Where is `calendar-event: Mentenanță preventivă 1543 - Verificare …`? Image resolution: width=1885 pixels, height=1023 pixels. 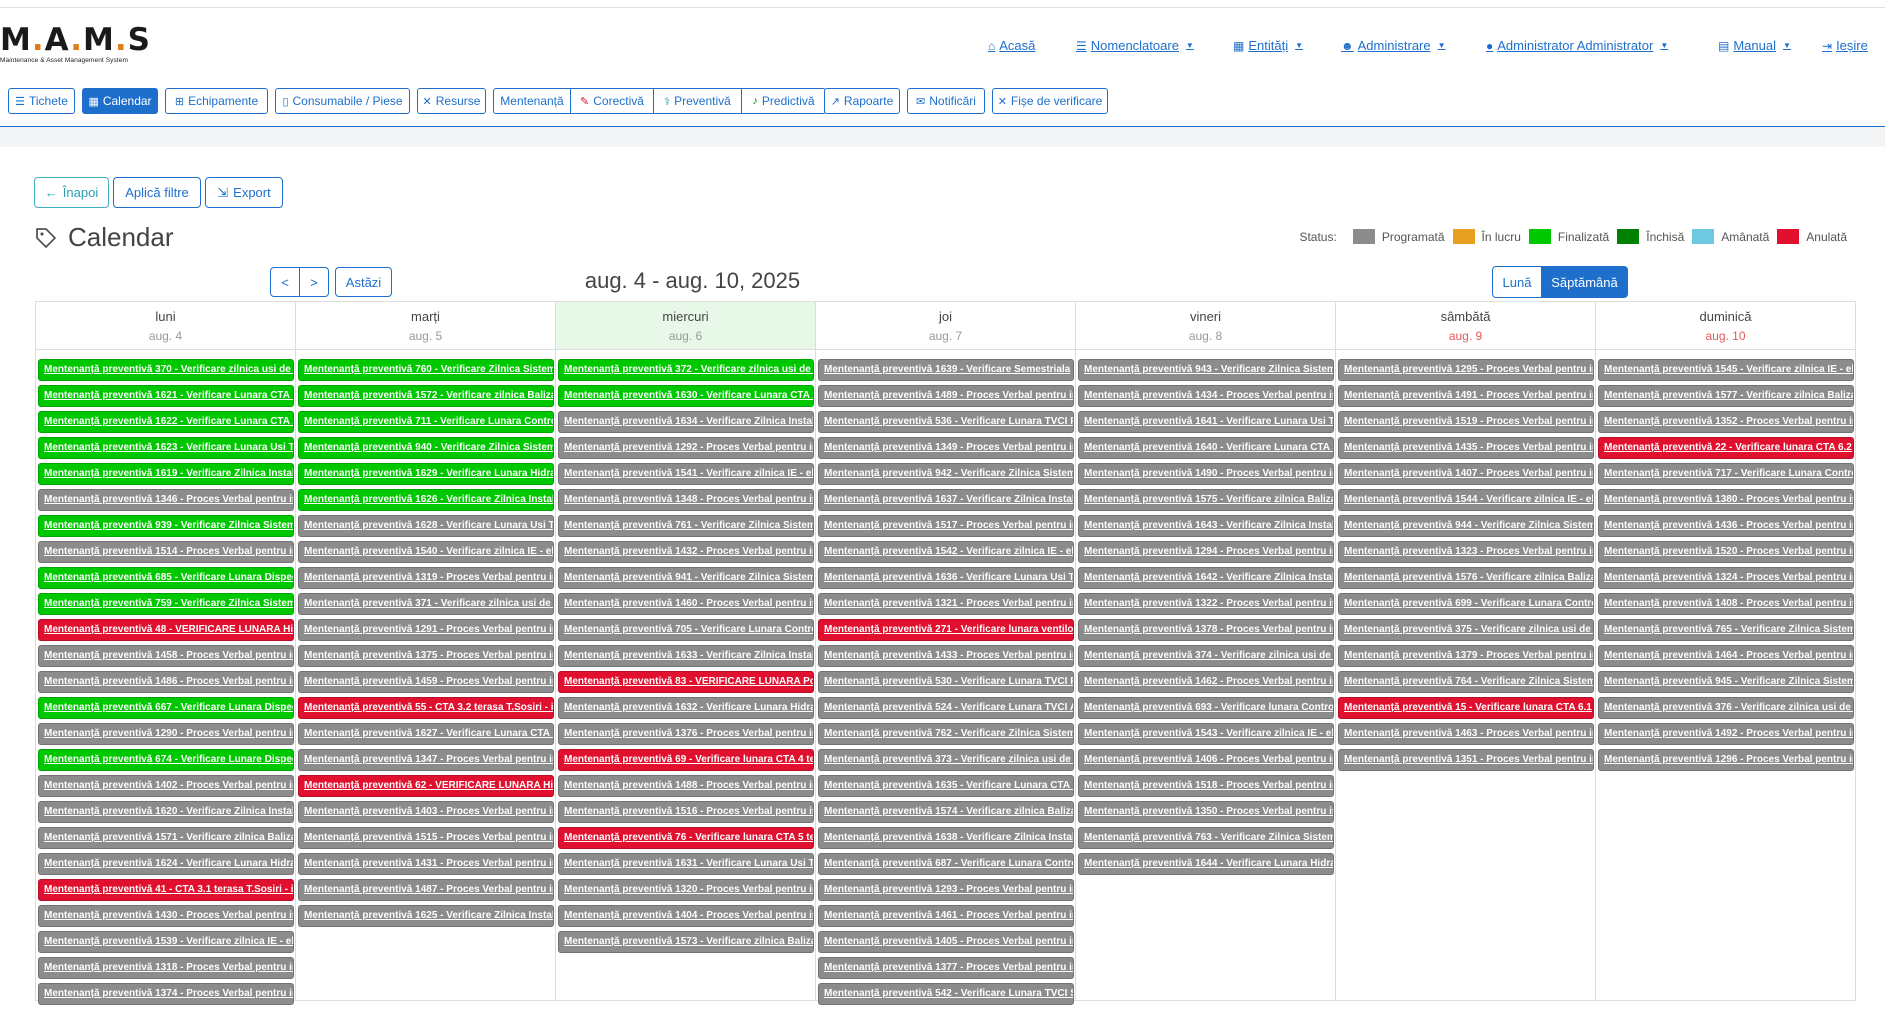 calendar-event: Mentenanță preventivă 1543 - Verificare … is located at coordinates (1206, 734).